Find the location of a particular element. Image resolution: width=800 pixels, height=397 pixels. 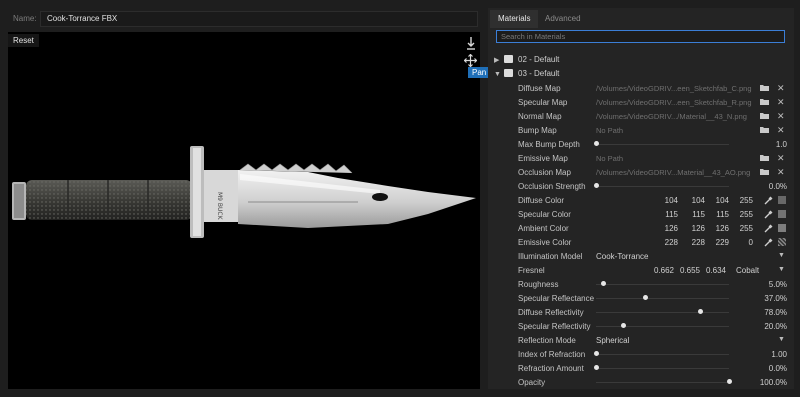

slider-value: 37.0% is located at coordinates (775, 298).